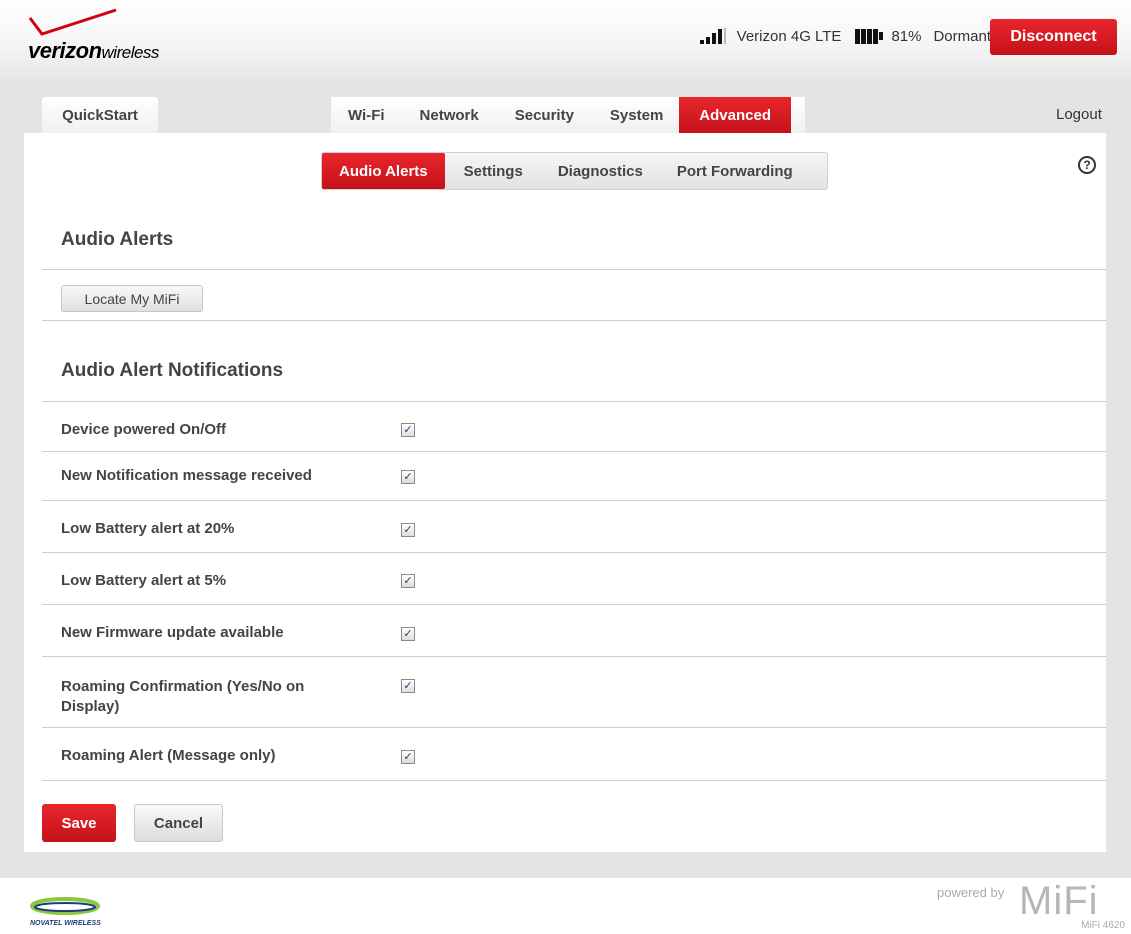  What do you see at coordinates (148, 528) in the screenshot?
I see `row-label-low-battery-20: Low Battery alert at 20%` at bounding box center [148, 528].